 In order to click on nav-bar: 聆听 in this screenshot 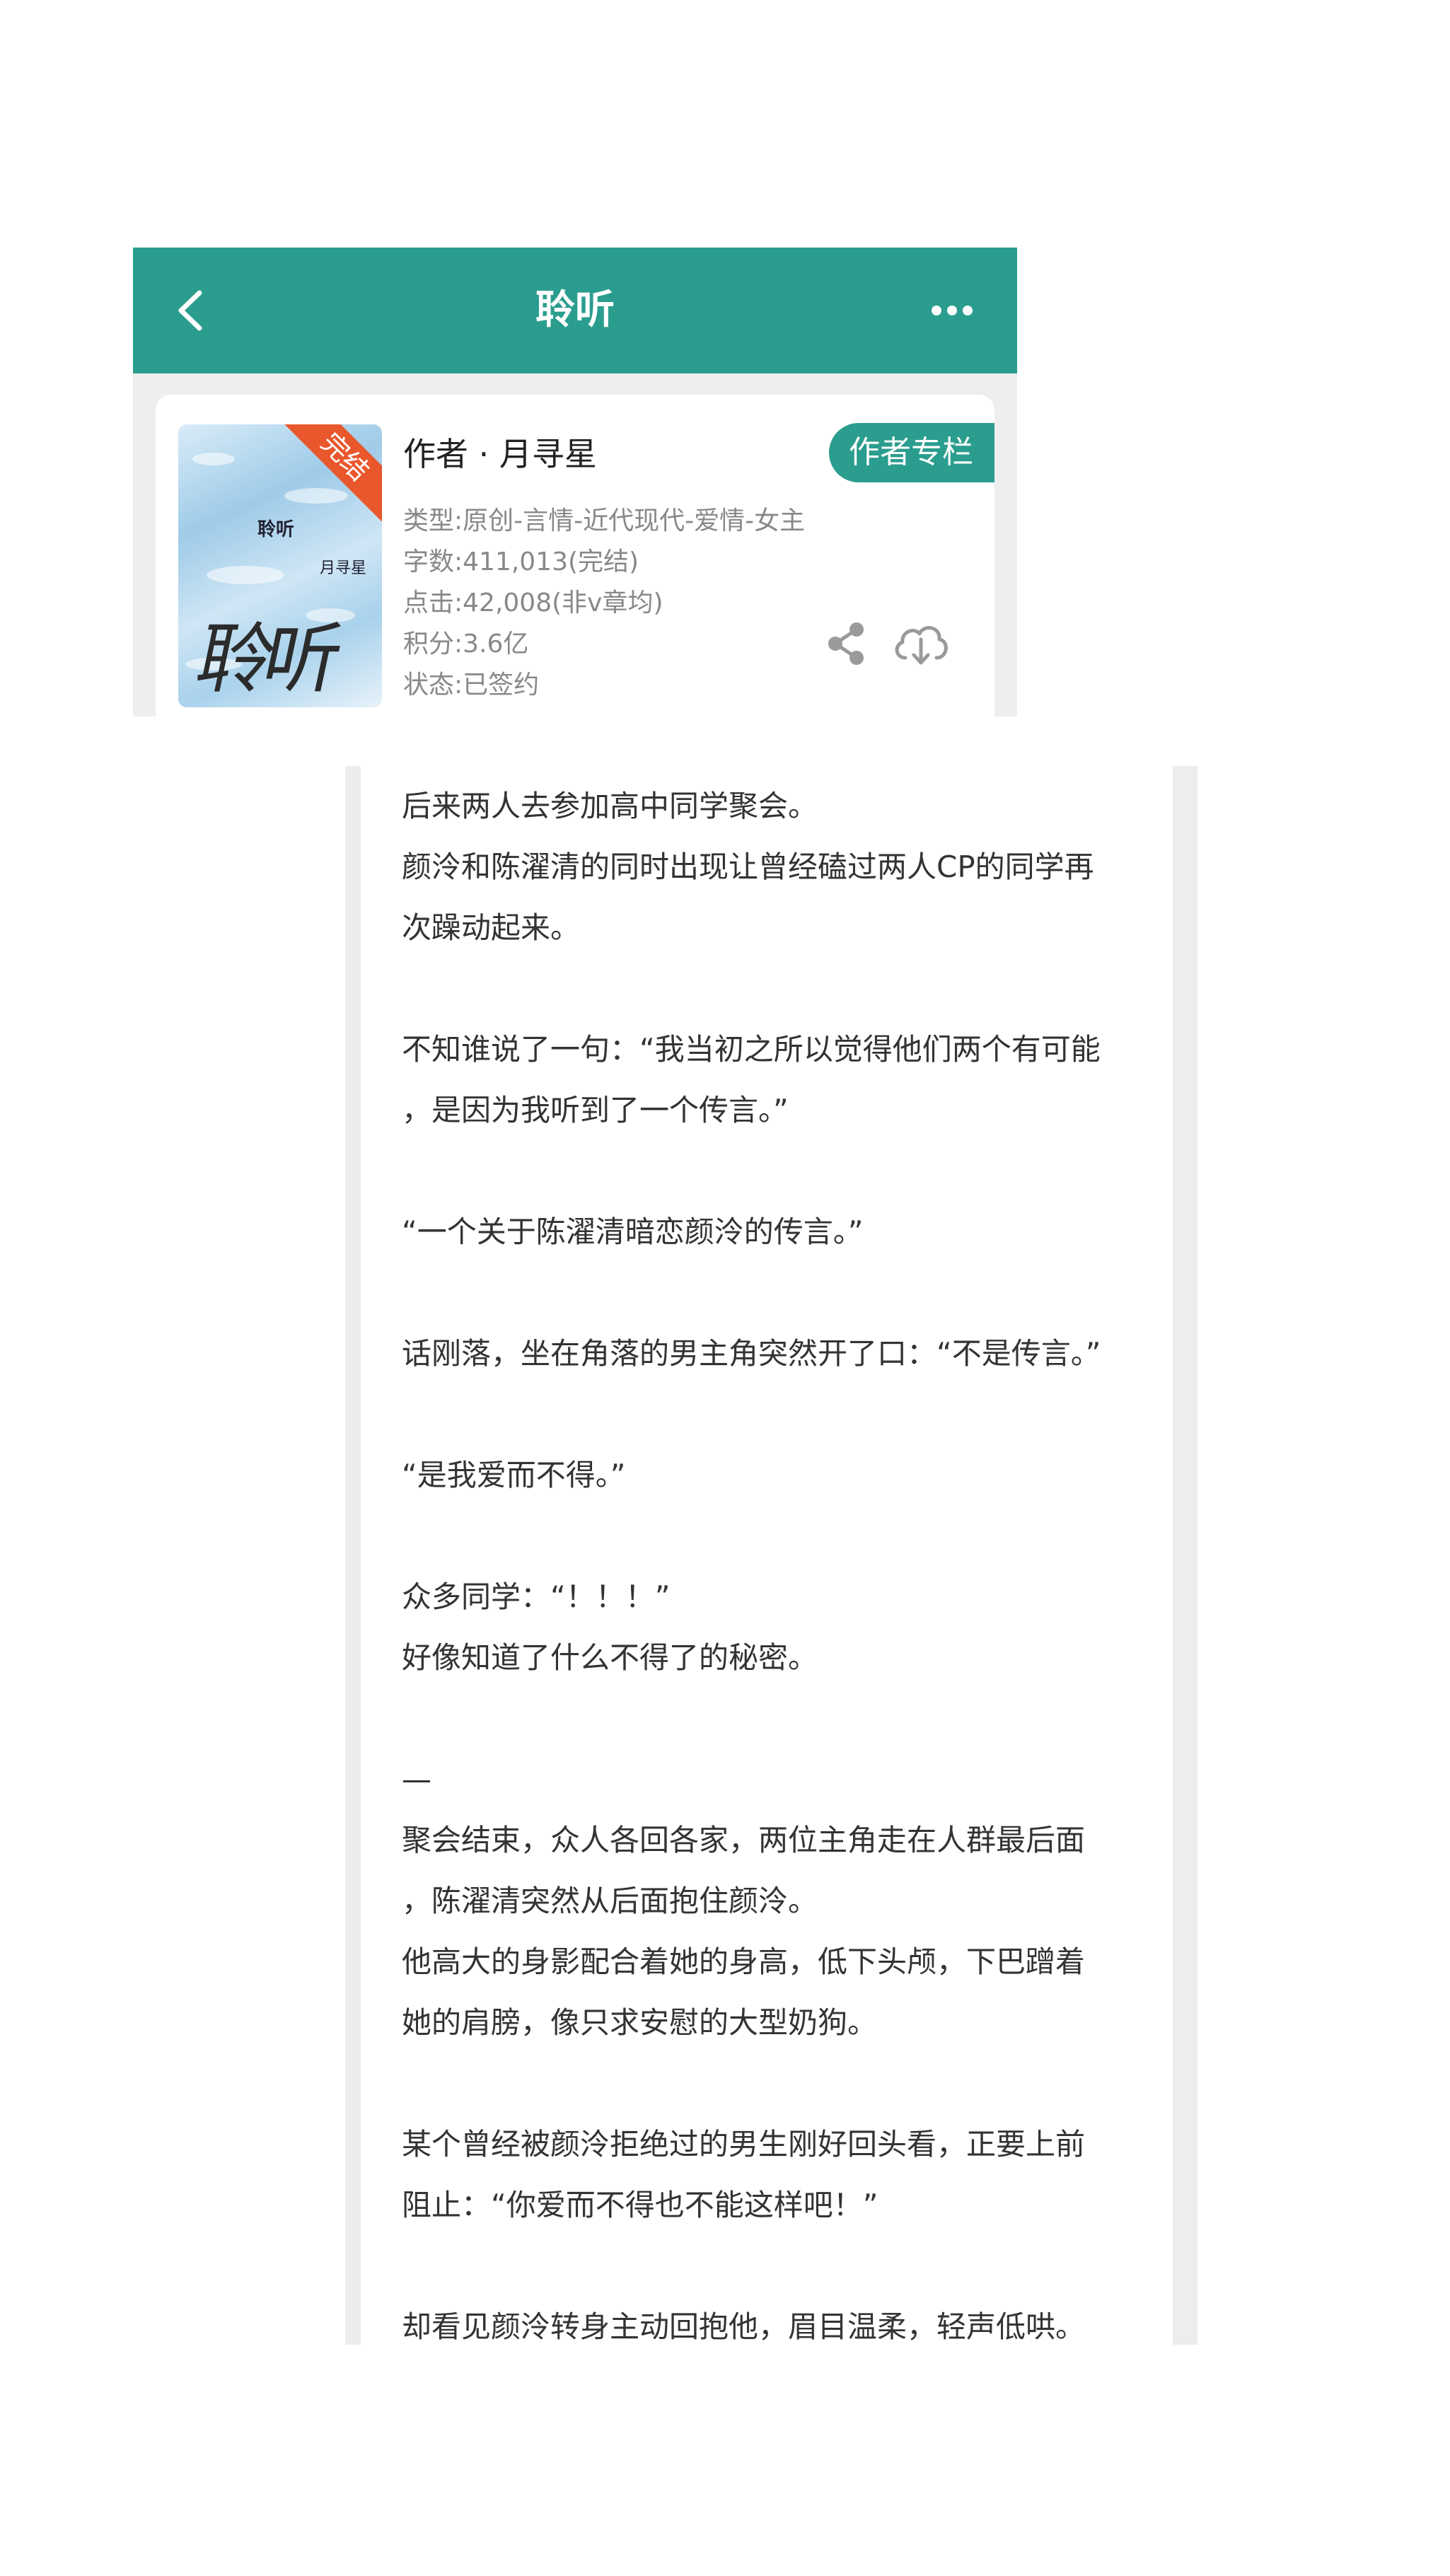, I will do `click(575, 310)`.